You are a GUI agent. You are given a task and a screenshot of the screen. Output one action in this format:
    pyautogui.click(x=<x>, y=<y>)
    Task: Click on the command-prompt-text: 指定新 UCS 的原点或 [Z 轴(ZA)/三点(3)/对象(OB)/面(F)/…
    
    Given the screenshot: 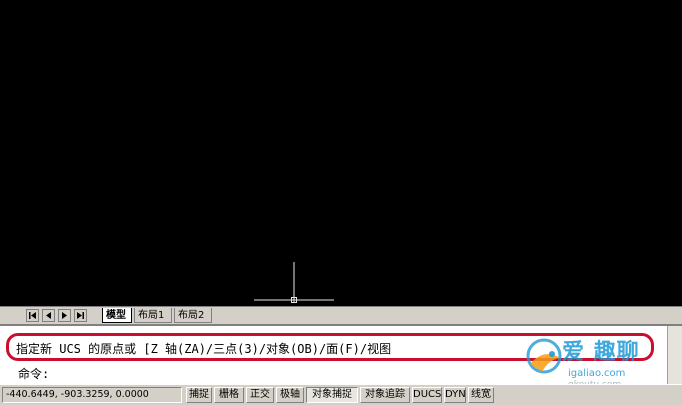 What is the action you would take?
    pyautogui.click(x=204, y=349)
    